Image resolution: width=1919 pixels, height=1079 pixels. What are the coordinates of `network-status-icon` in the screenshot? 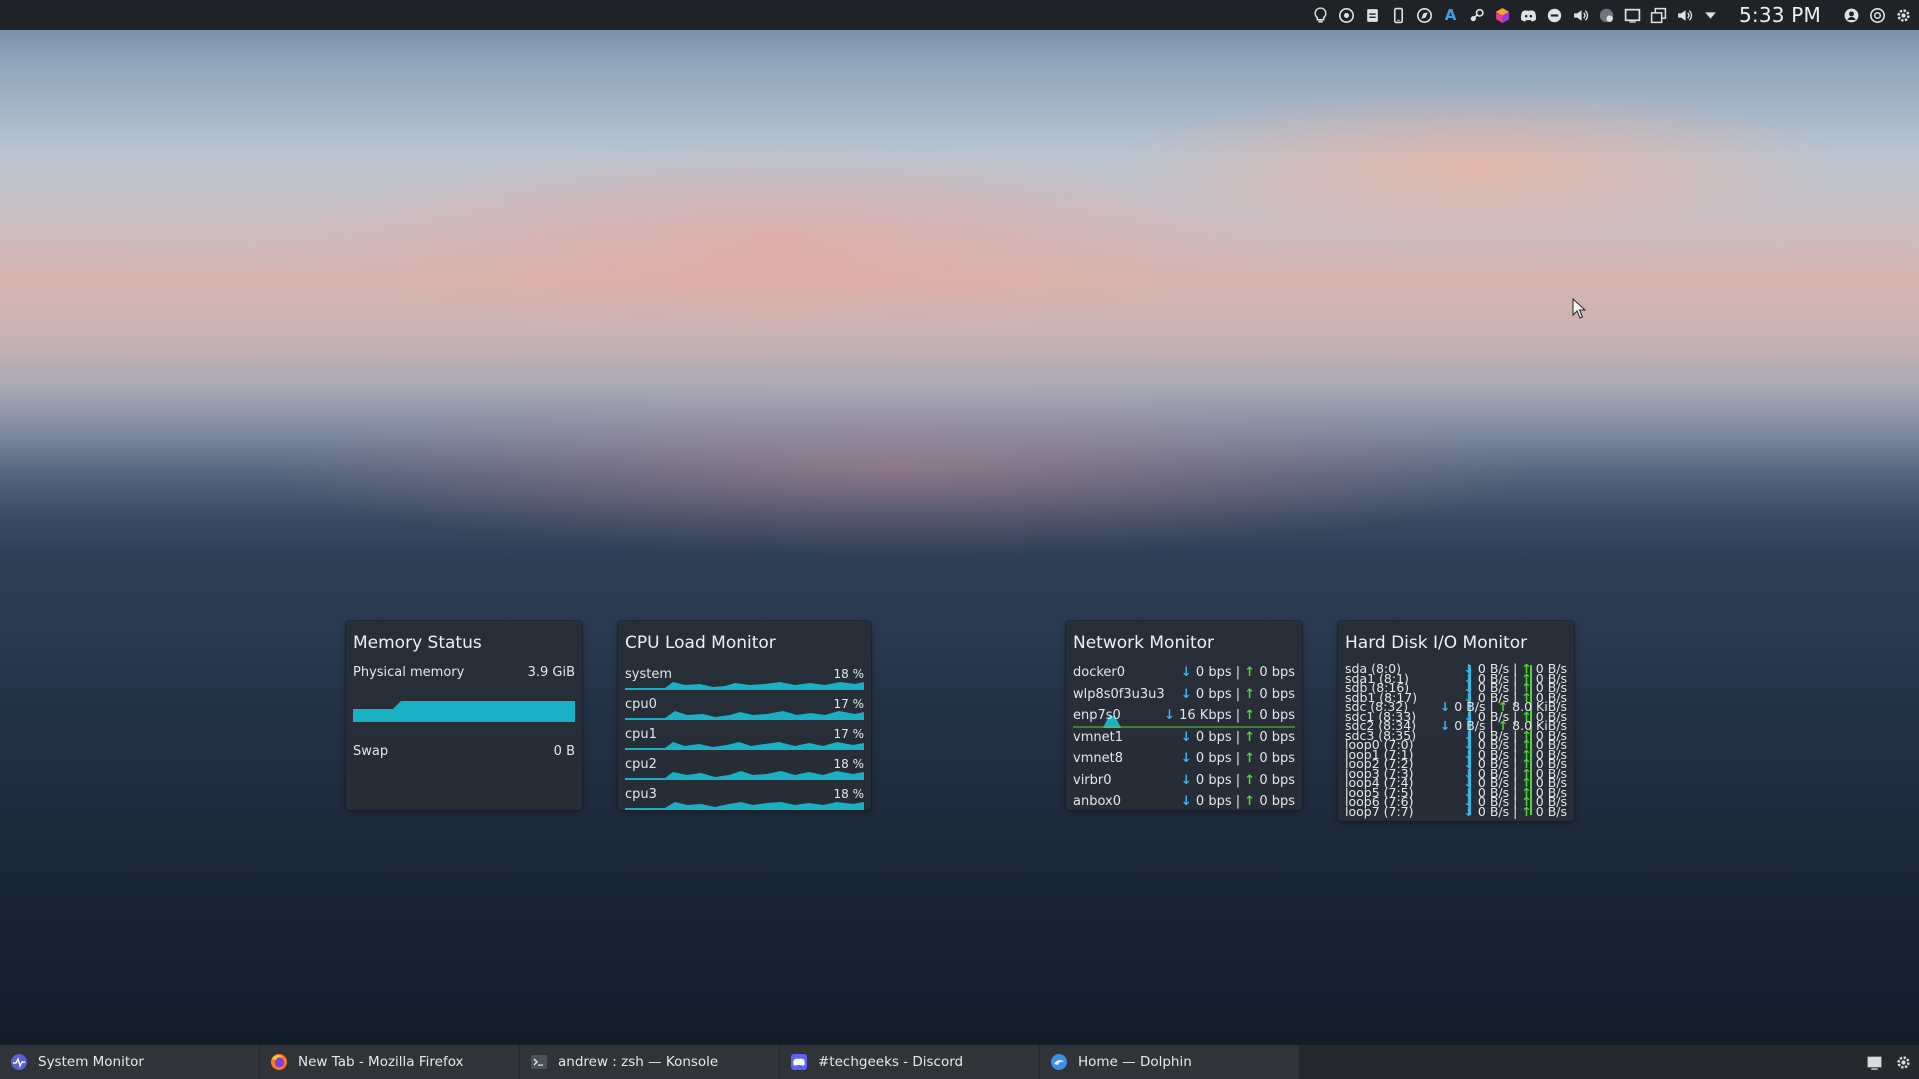 It's located at (1606, 15).